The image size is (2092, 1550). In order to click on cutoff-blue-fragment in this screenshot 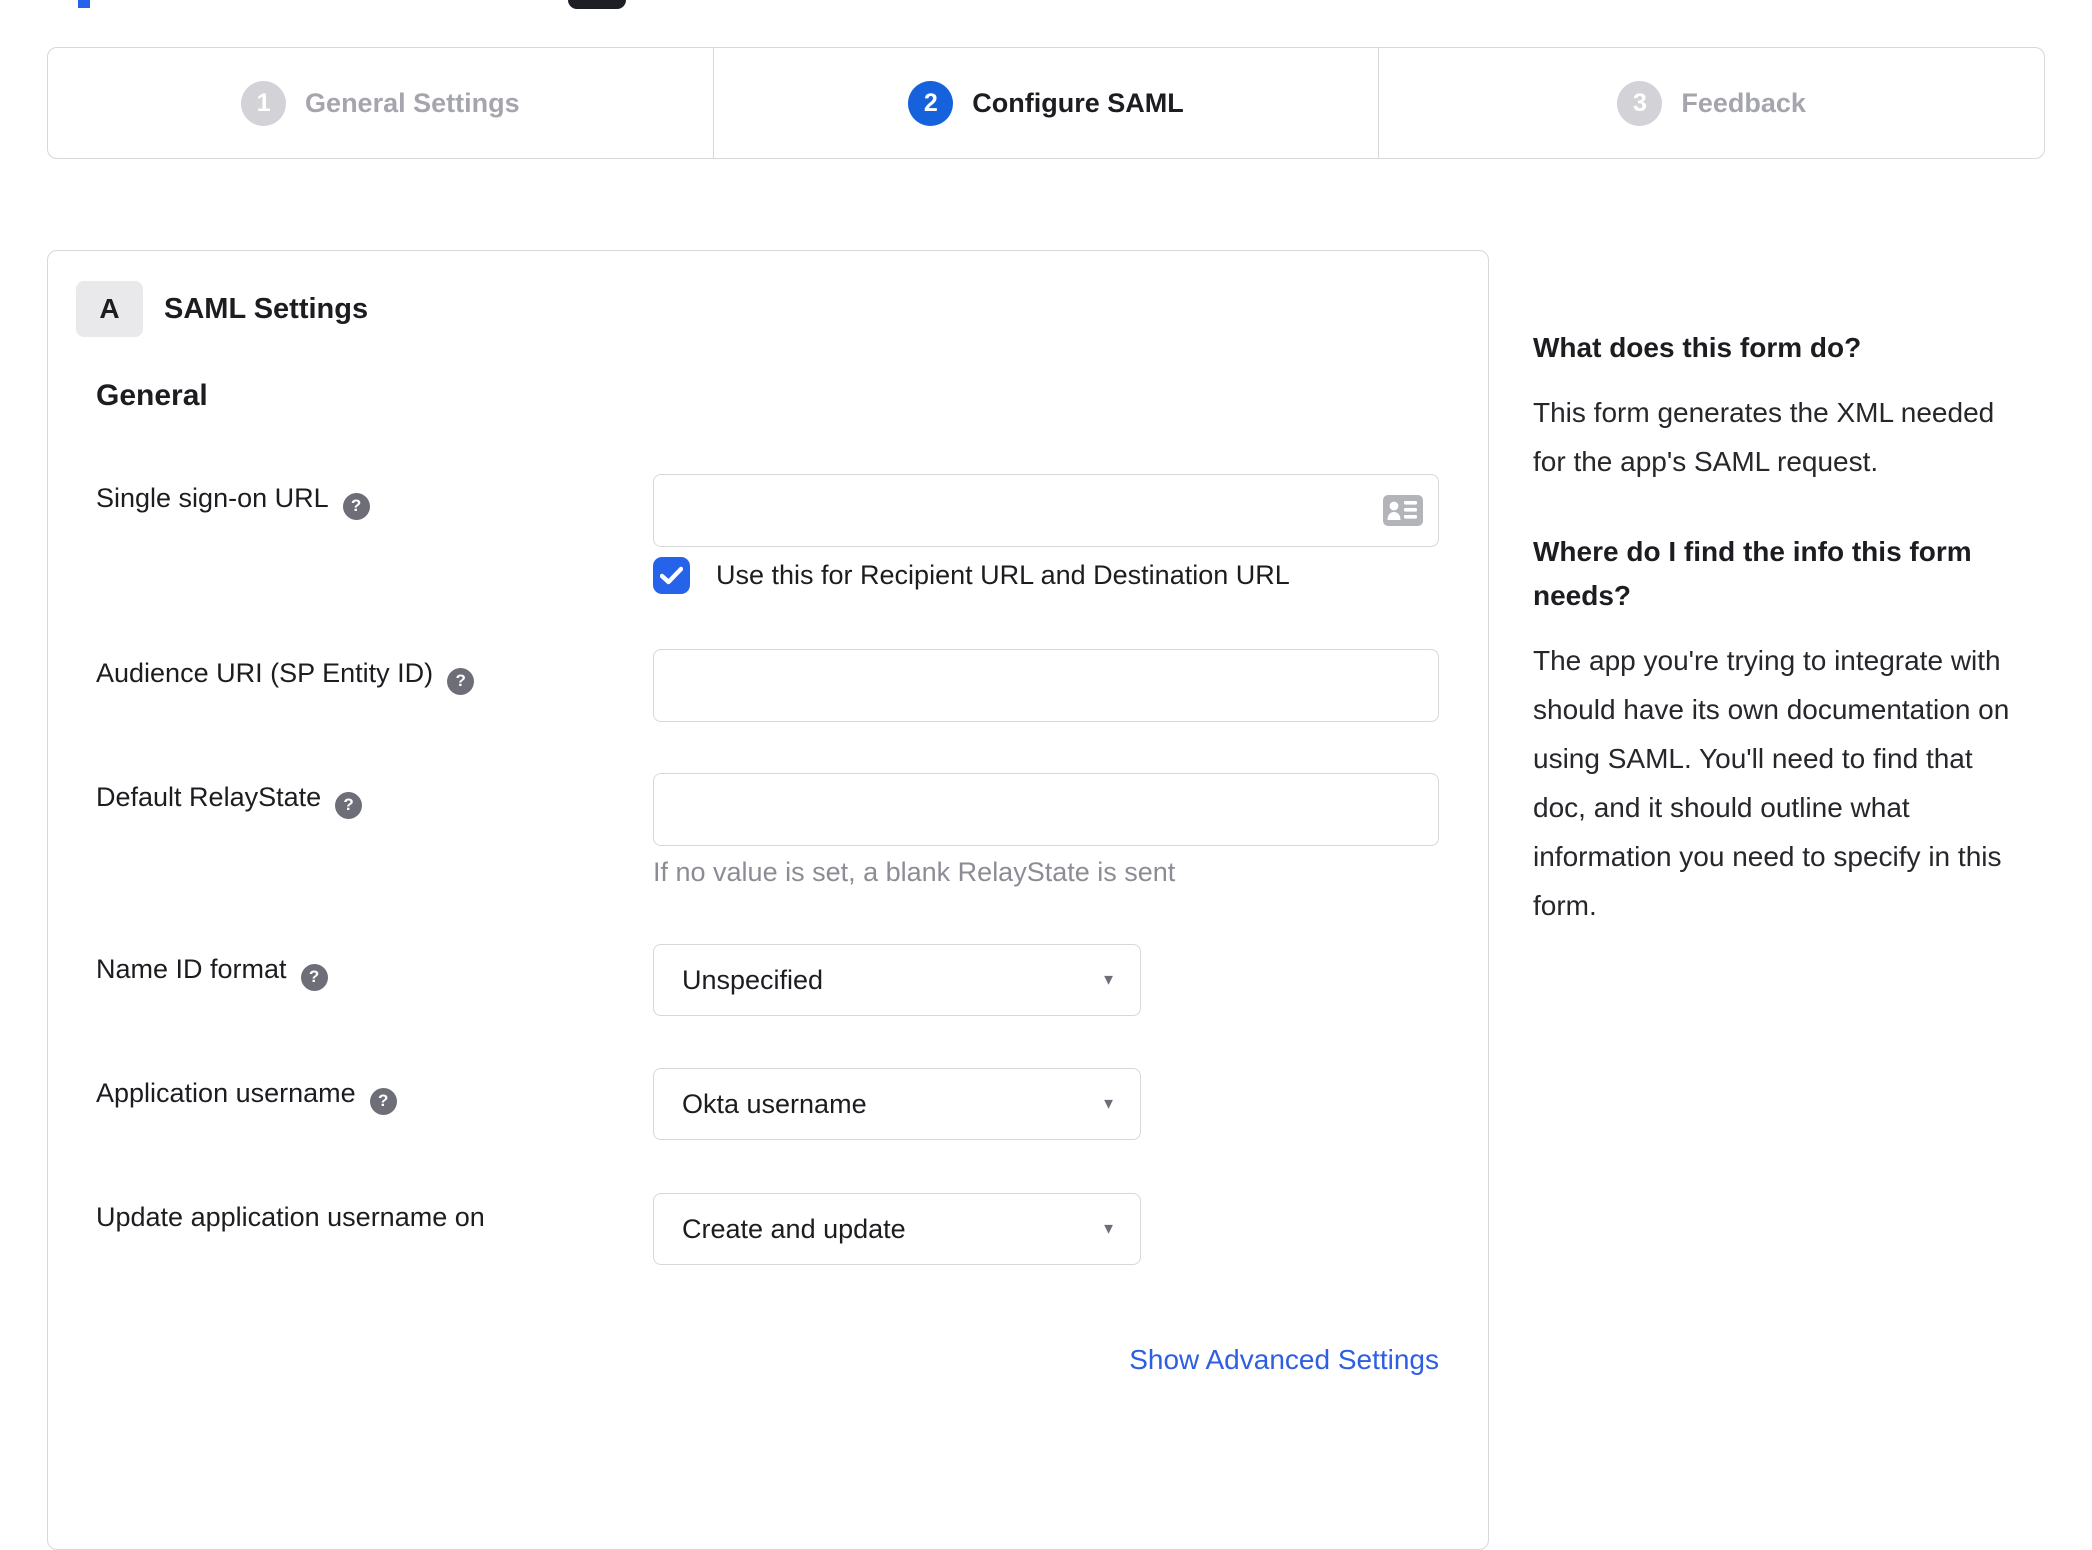, I will do `click(84, 4)`.